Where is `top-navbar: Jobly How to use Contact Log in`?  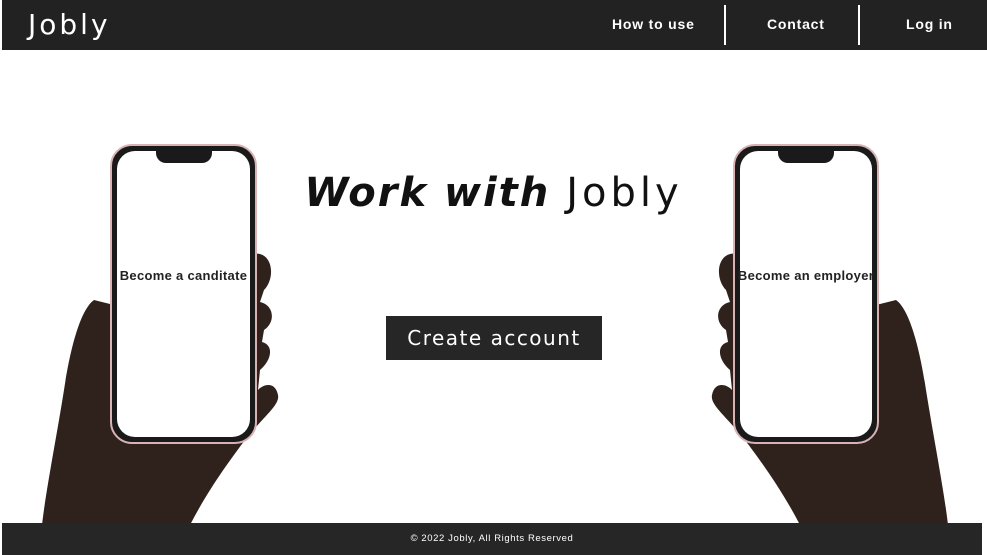
top-navbar: Jobly How to use Contact Log in is located at coordinates (494, 25).